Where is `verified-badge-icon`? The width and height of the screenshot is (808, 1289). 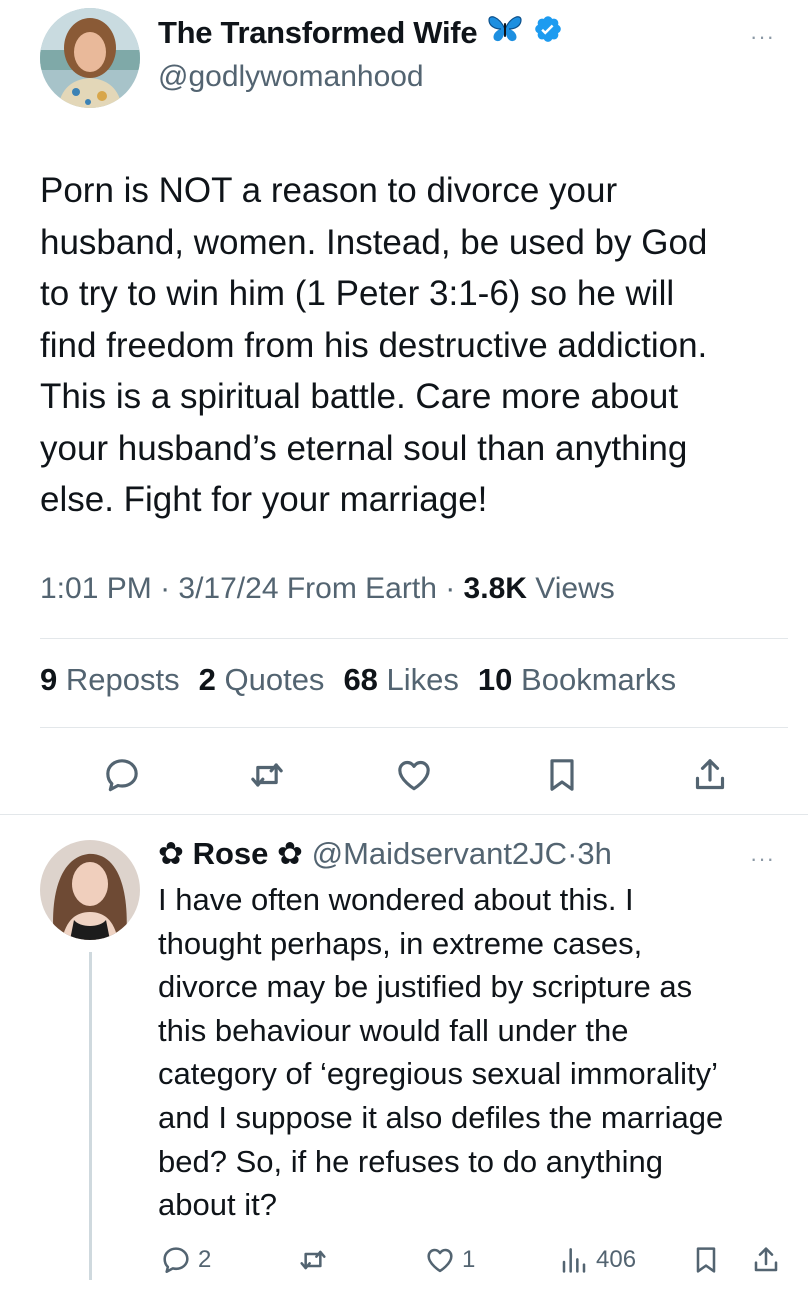
verified-badge-icon is located at coordinates (548, 33).